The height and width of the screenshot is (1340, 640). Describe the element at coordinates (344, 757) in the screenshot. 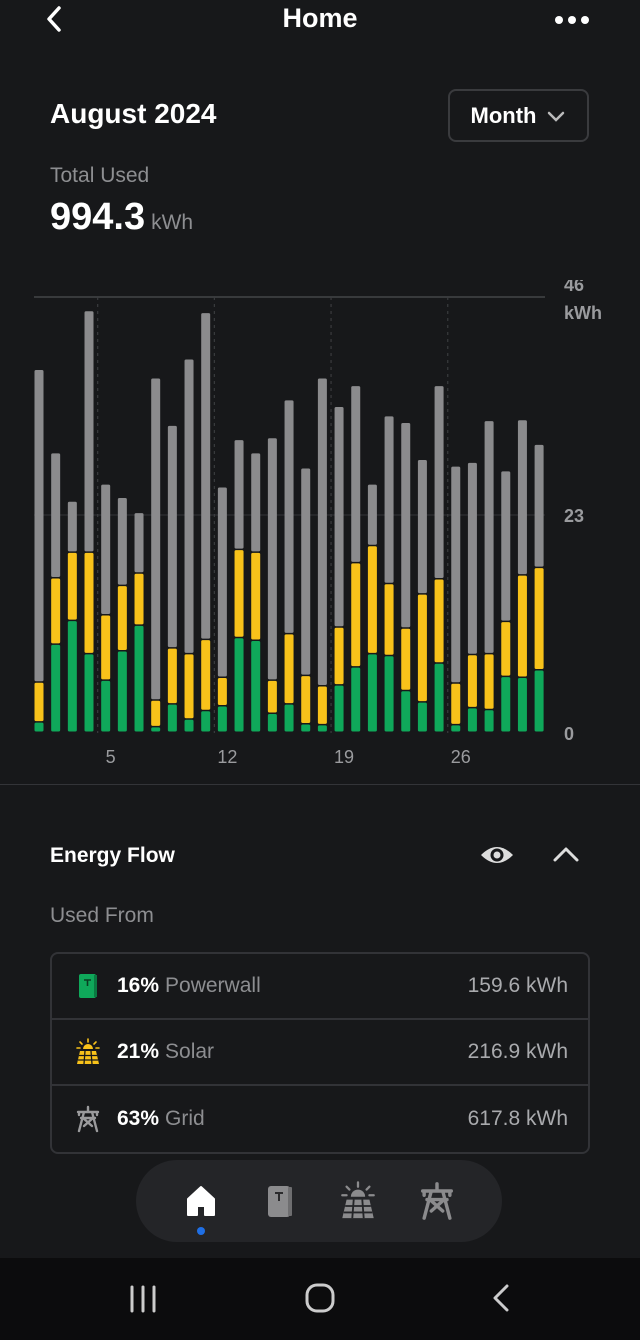

I see `x-tick-label: 19` at that location.